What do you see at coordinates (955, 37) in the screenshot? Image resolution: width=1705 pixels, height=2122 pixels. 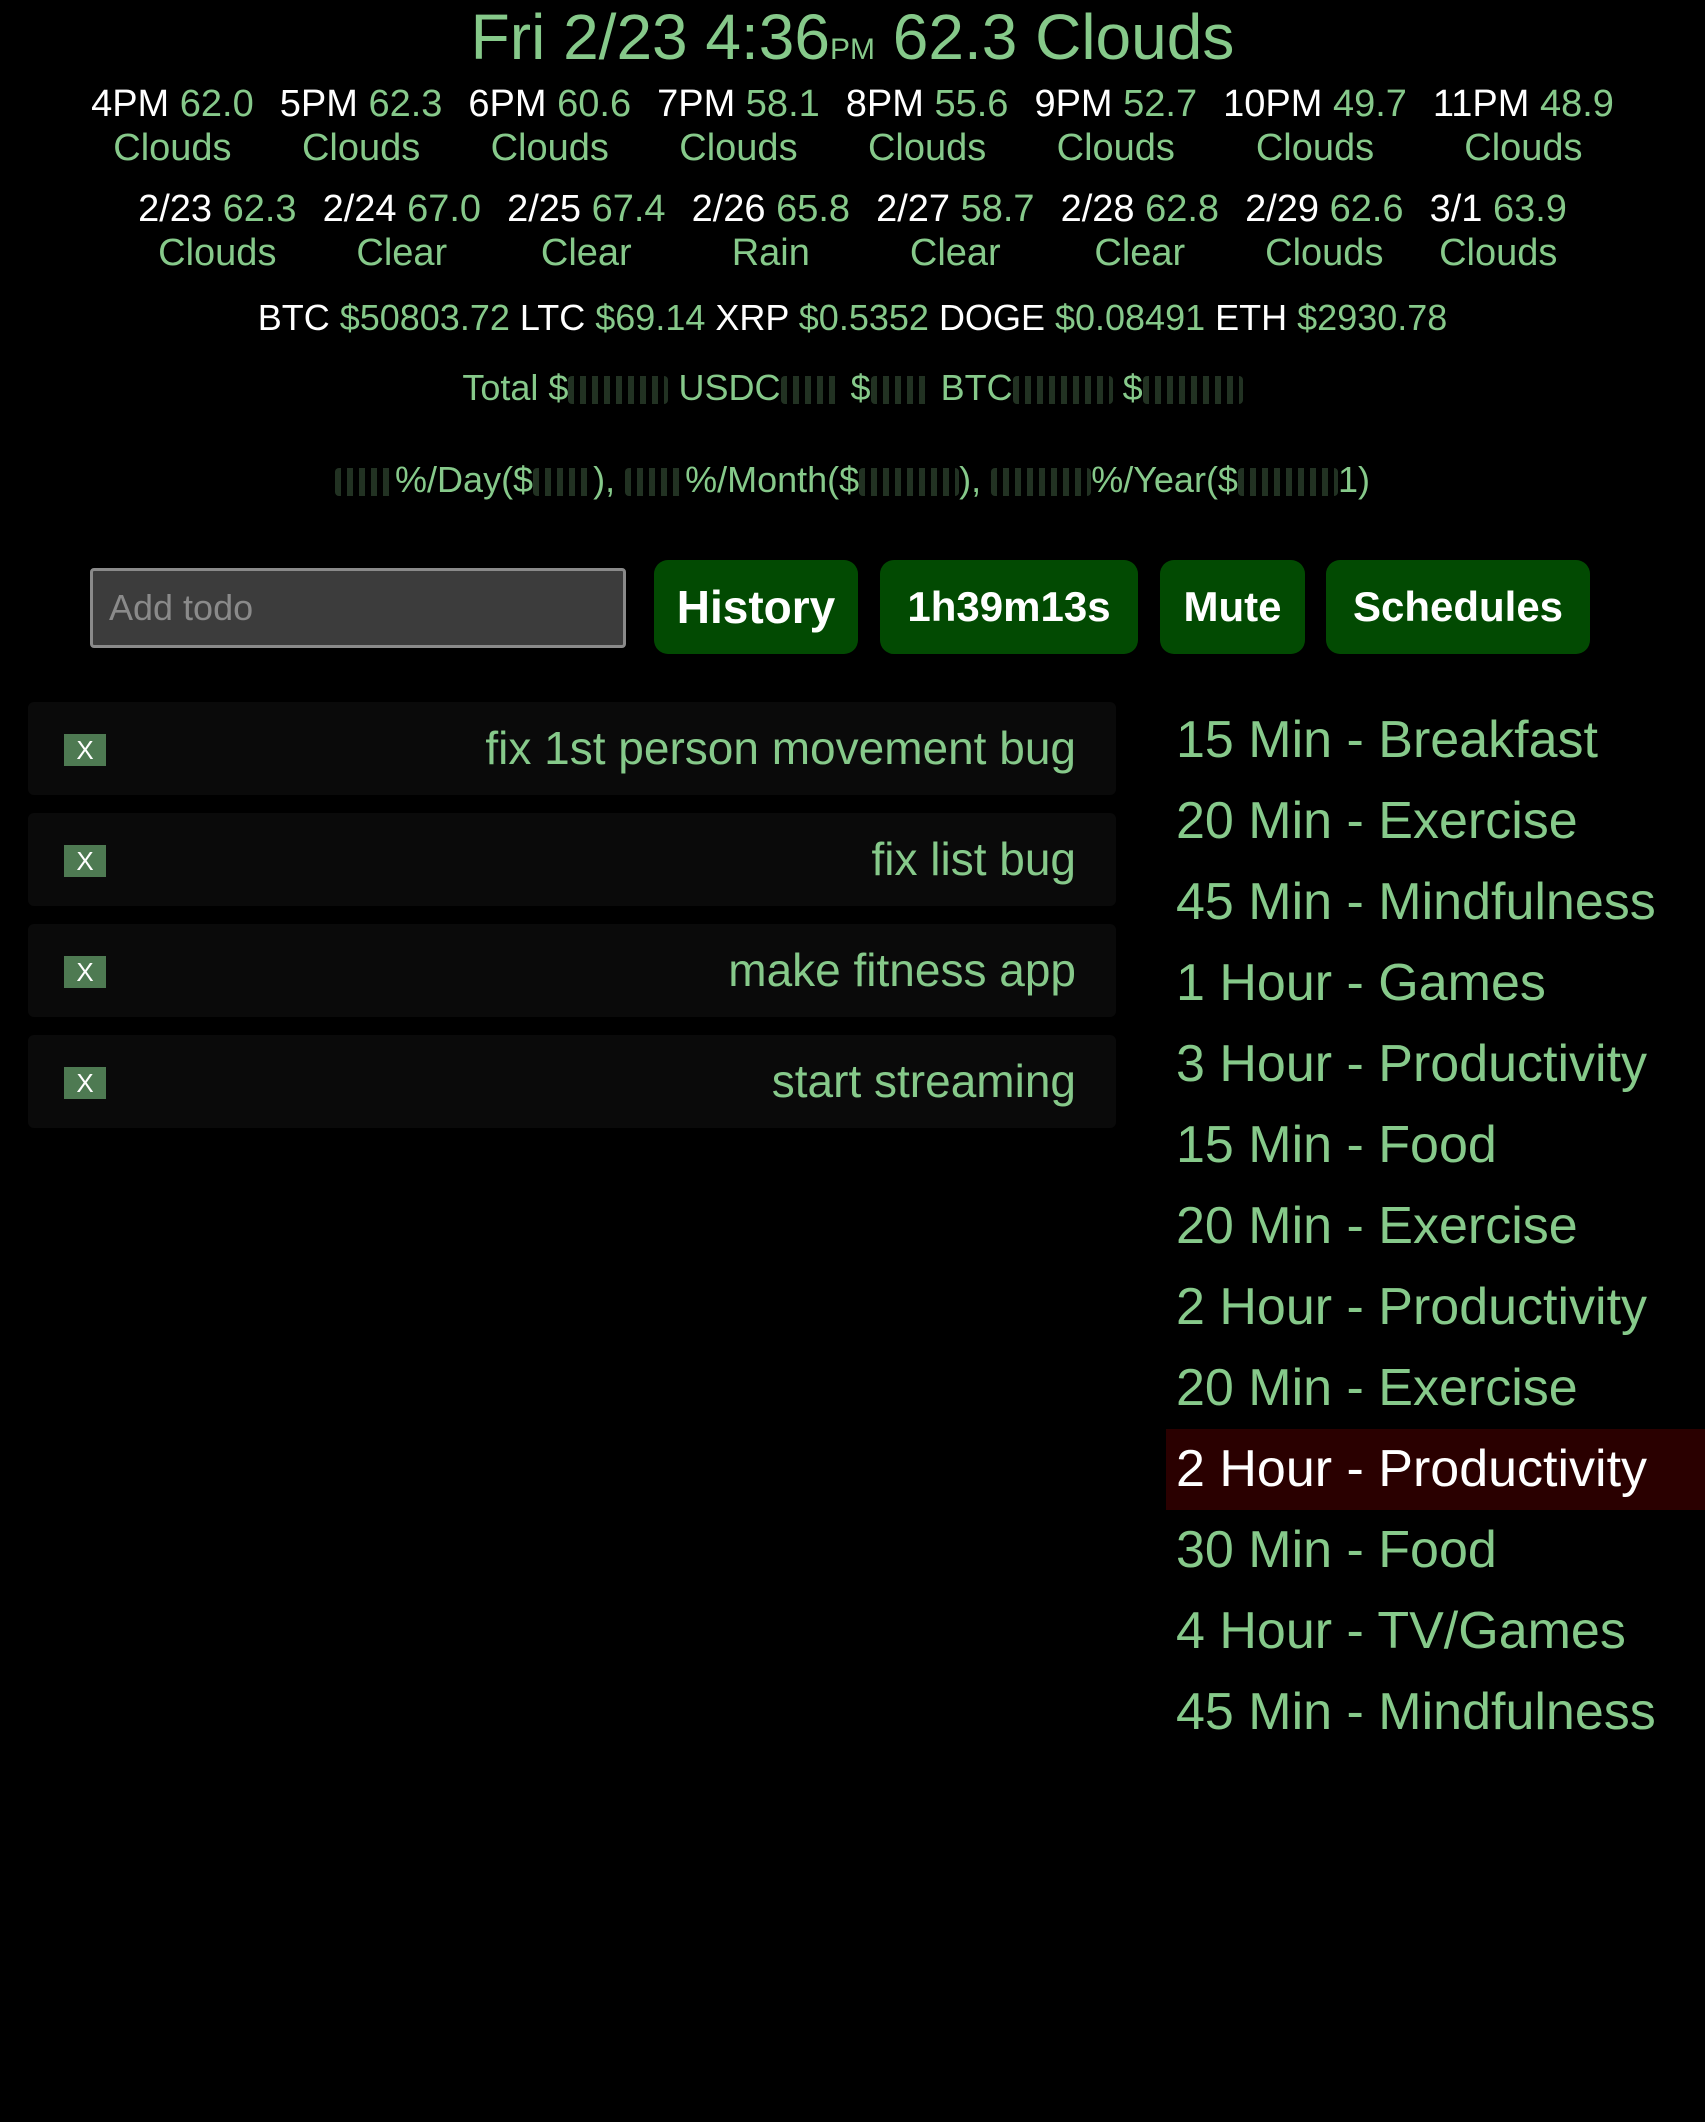 I see `header-temp: 62.3` at bounding box center [955, 37].